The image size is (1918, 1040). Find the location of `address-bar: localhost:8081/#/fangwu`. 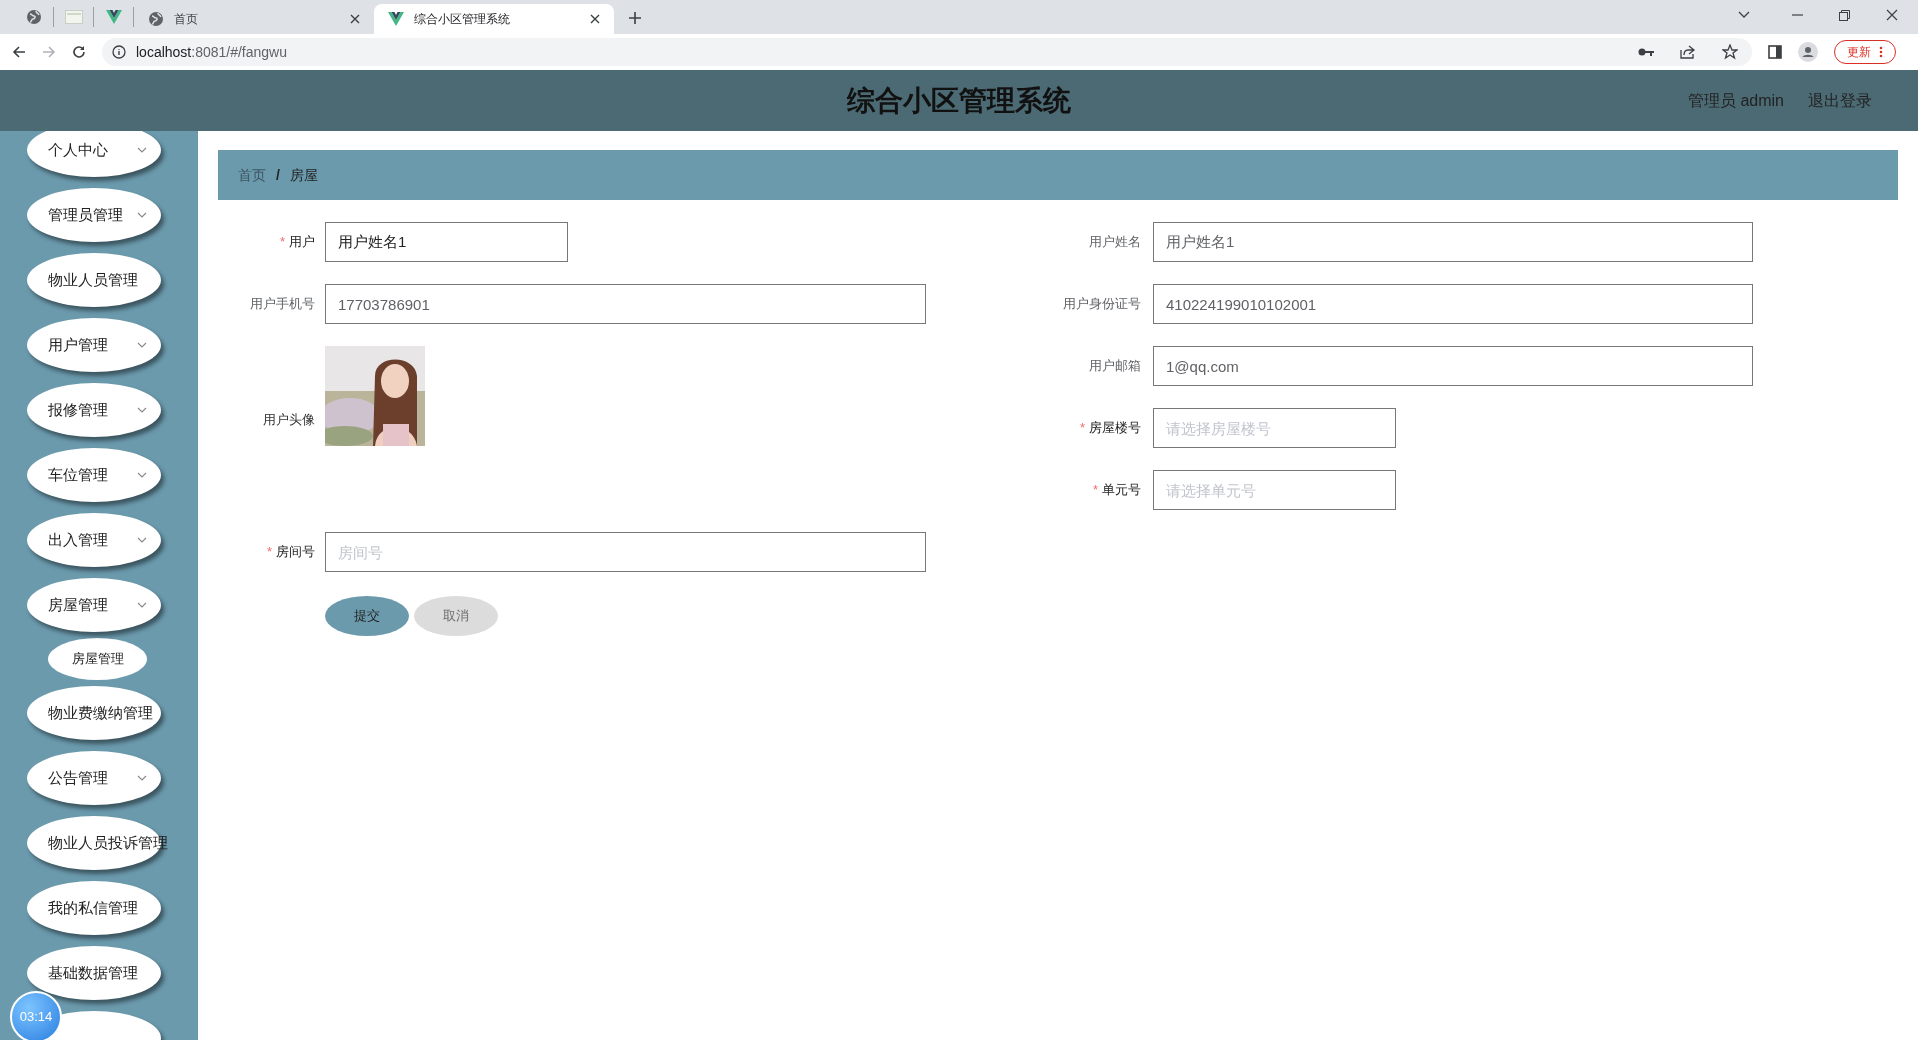

address-bar: localhost:8081/#/fangwu is located at coordinates (927, 52).